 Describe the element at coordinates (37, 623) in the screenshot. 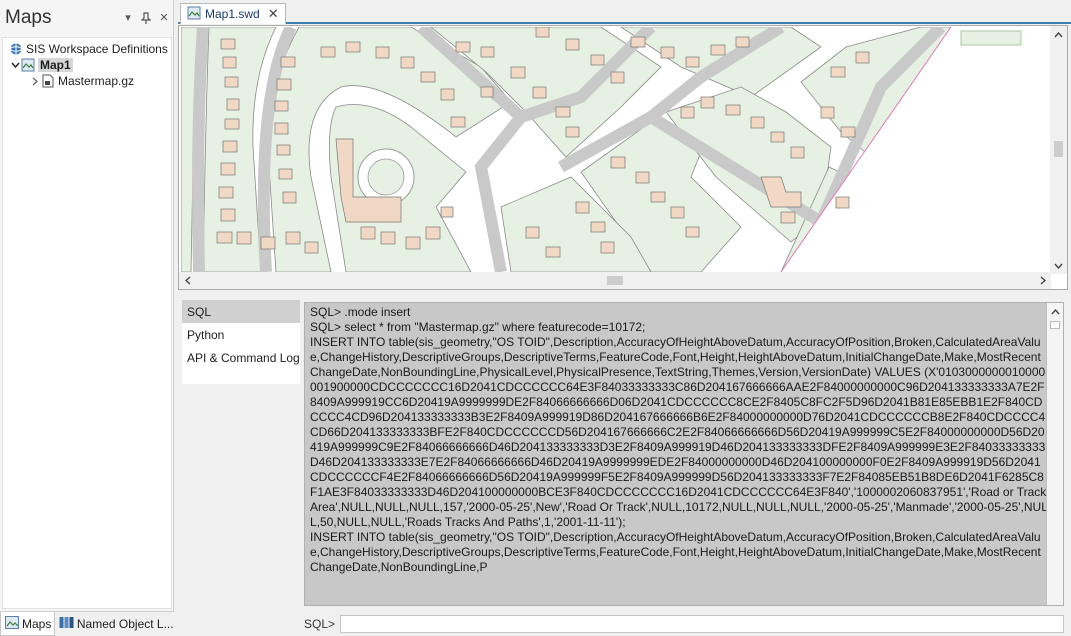

I see `tab-maps-label: Maps` at that location.